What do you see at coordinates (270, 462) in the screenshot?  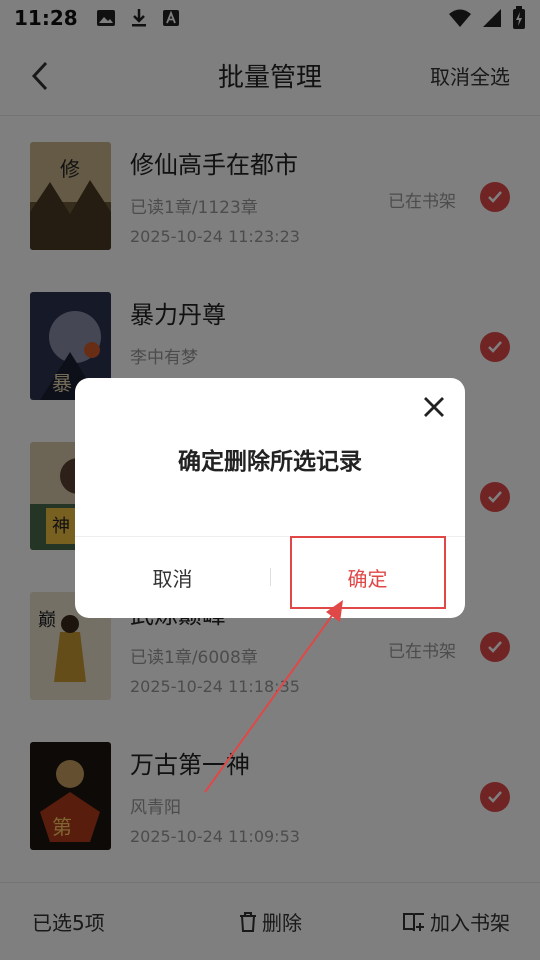 I see `dialog-message: 确定删除所选记录` at bounding box center [270, 462].